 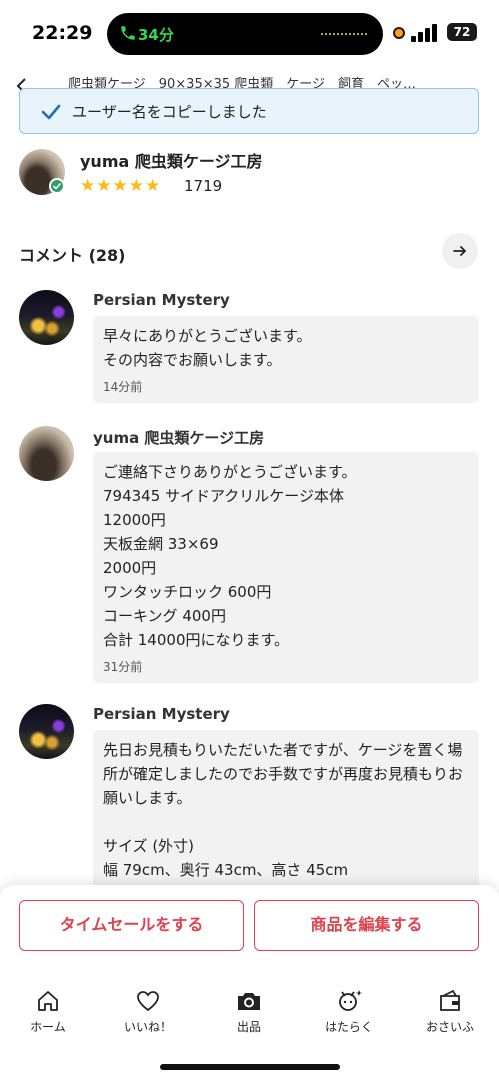 What do you see at coordinates (121, 186) in the screenshot?
I see `rating-stars: ★★★★★` at bounding box center [121, 186].